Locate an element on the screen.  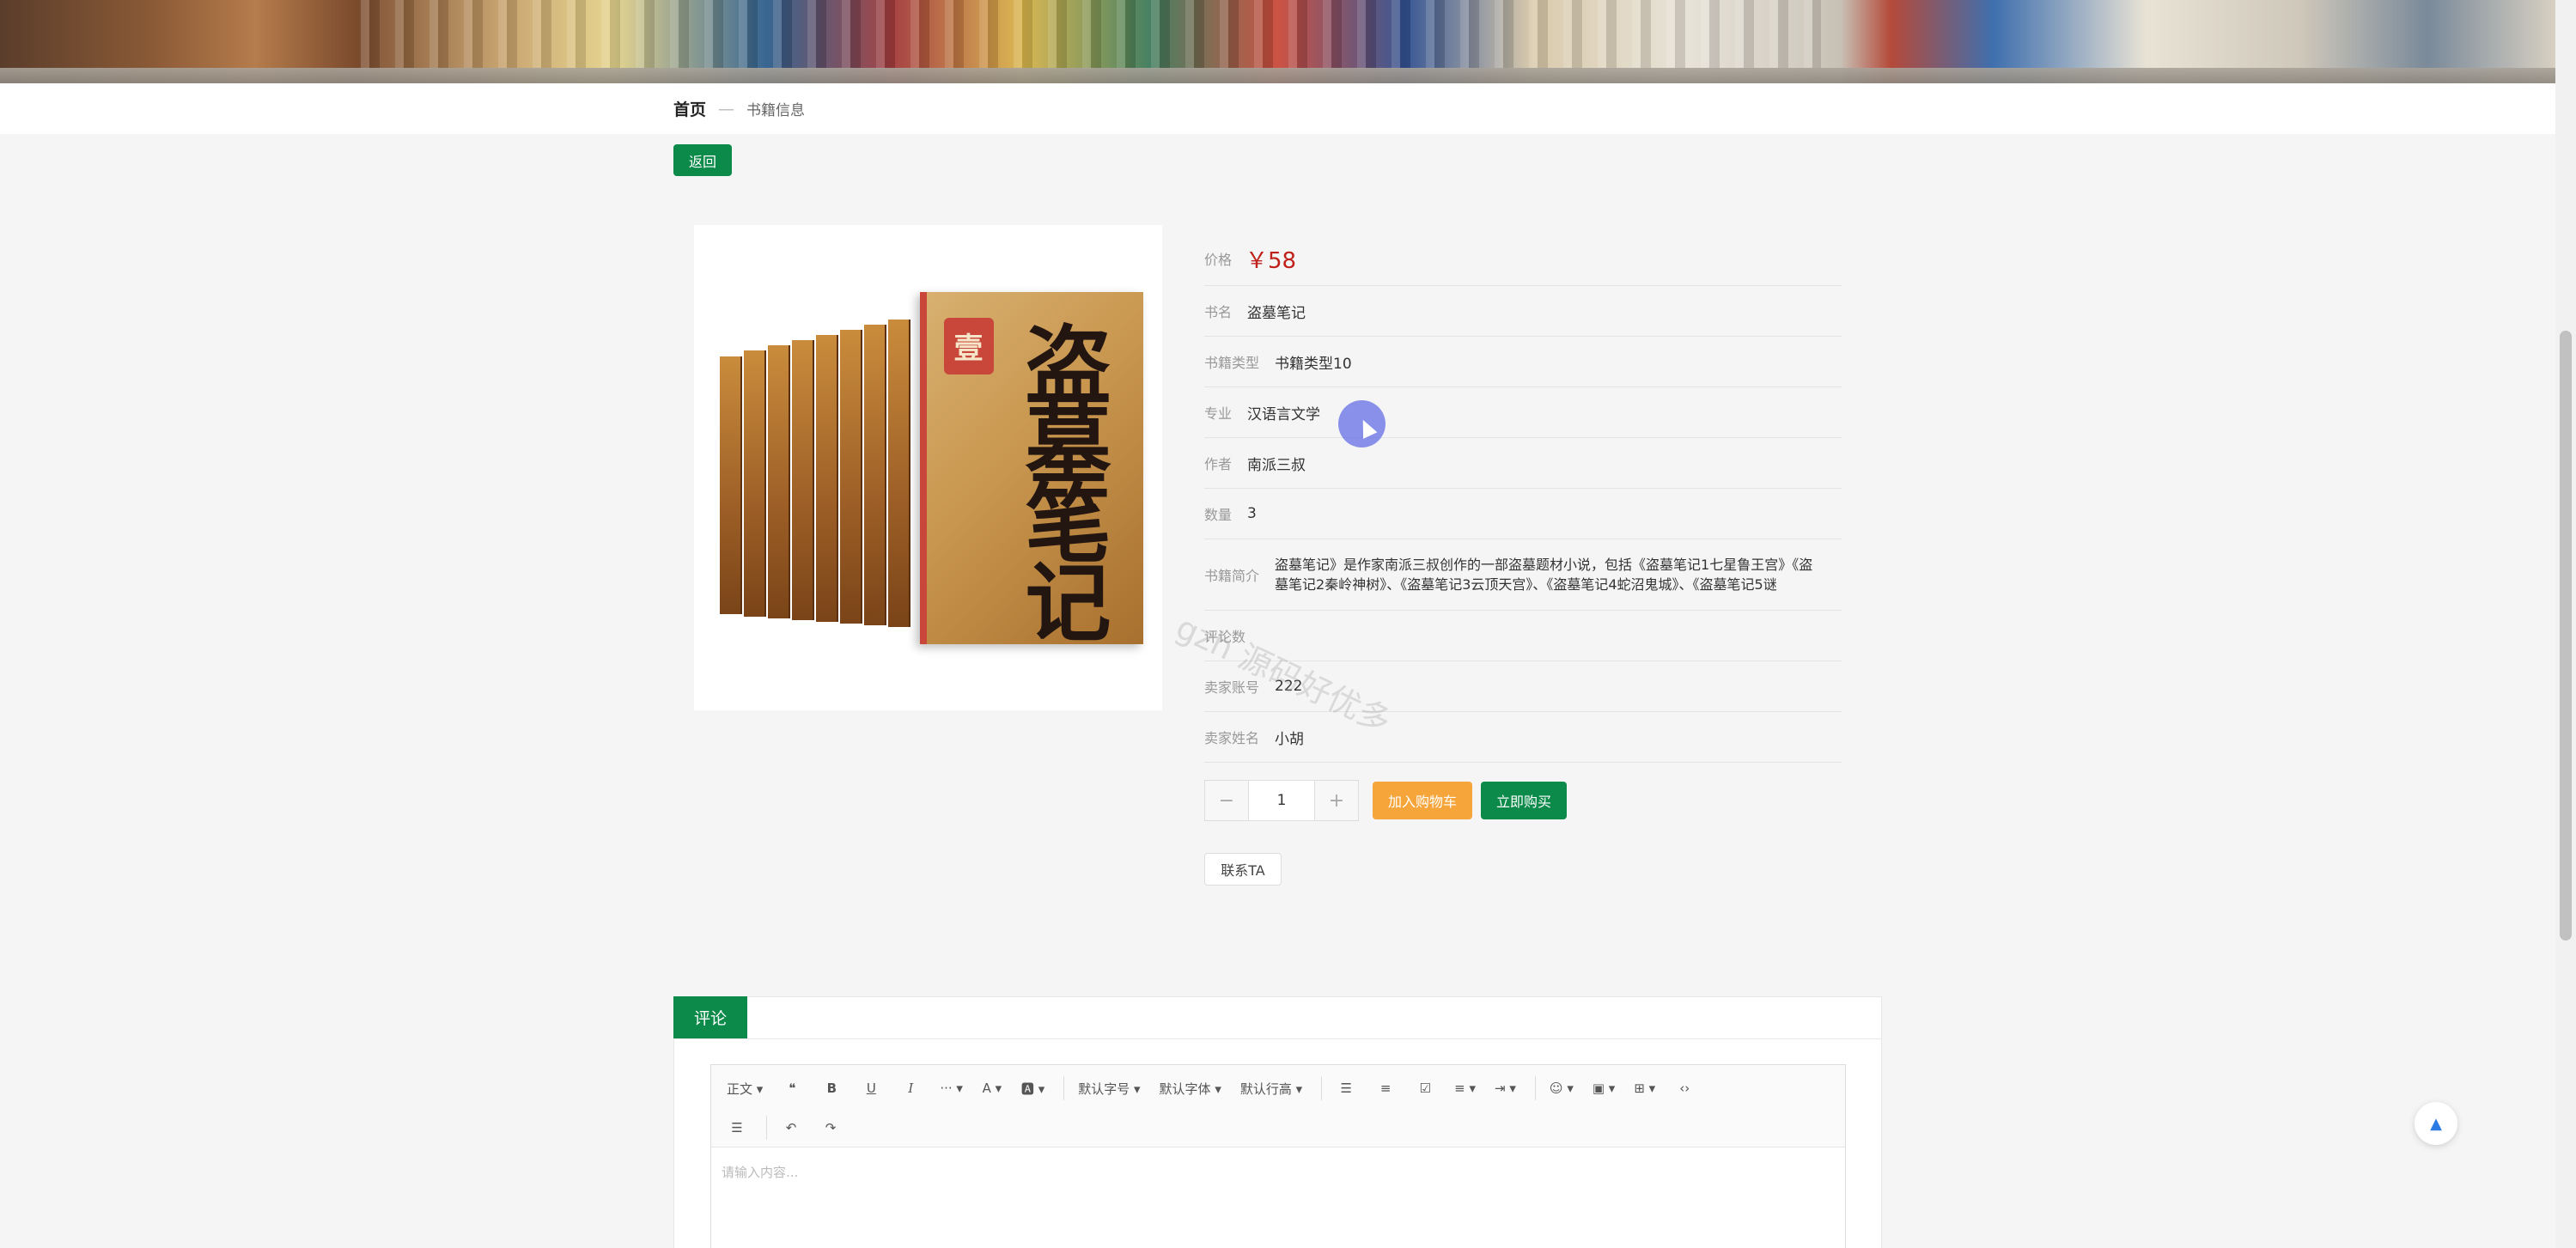
field-label: 书籍简介 is located at coordinates (1232, 576).